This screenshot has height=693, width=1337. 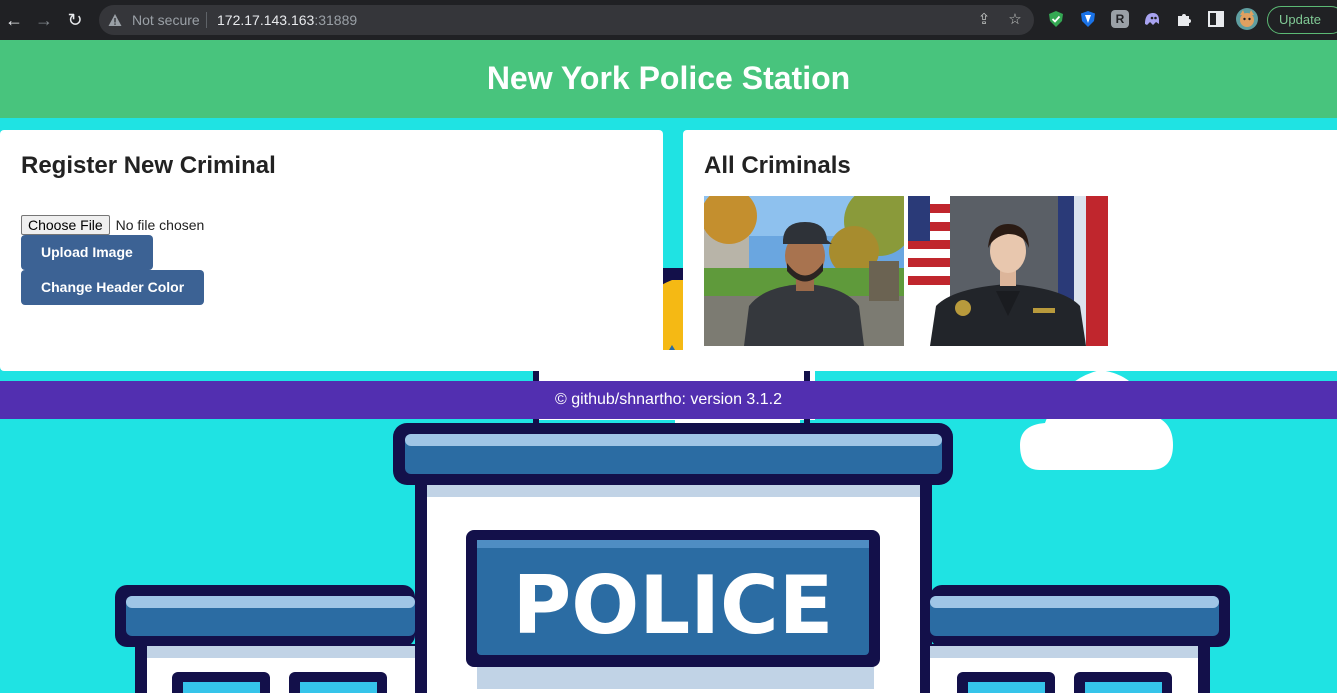 What do you see at coordinates (206, 20) in the screenshot?
I see `omnibox-divider` at bounding box center [206, 20].